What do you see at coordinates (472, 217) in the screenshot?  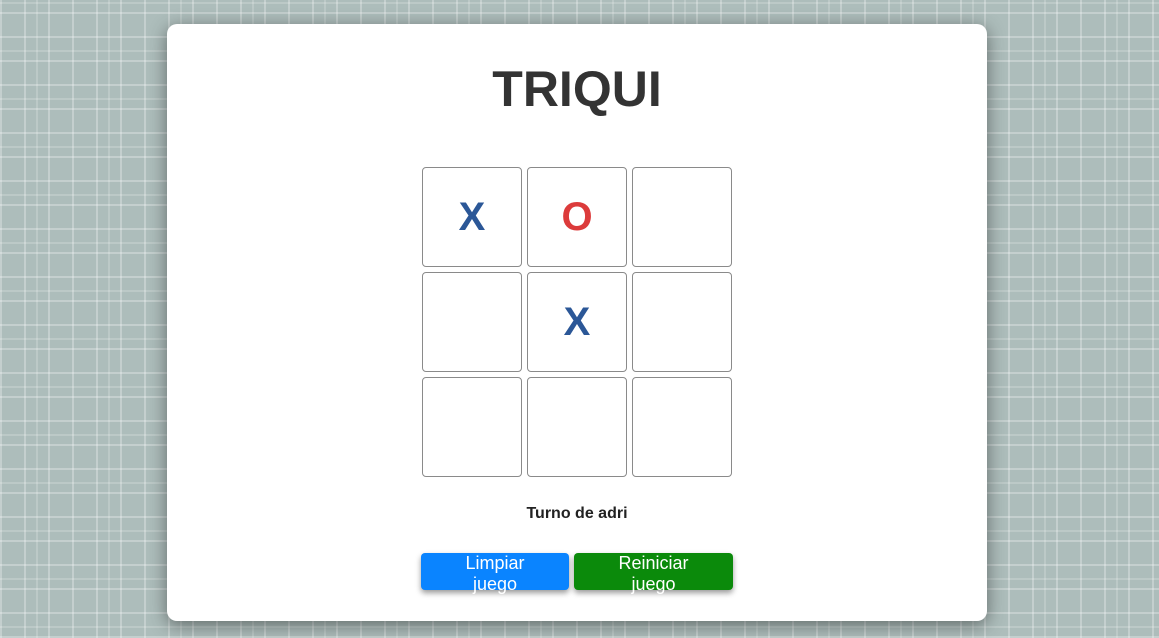 I see `board-cell-1: X` at bounding box center [472, 217].